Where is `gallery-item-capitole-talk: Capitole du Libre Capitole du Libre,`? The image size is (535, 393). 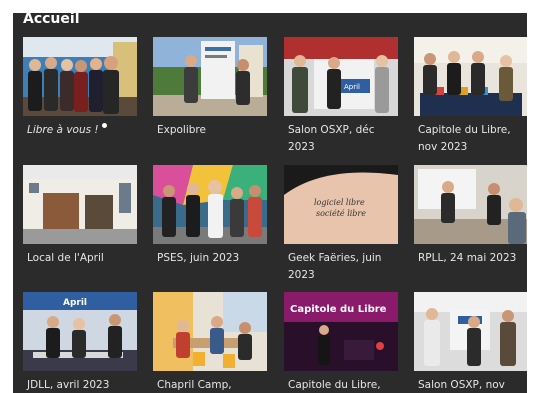 gallery-item-capitole-talk: Capitole du Libre Capitole du Libre, is located at coordinates (341, 342).